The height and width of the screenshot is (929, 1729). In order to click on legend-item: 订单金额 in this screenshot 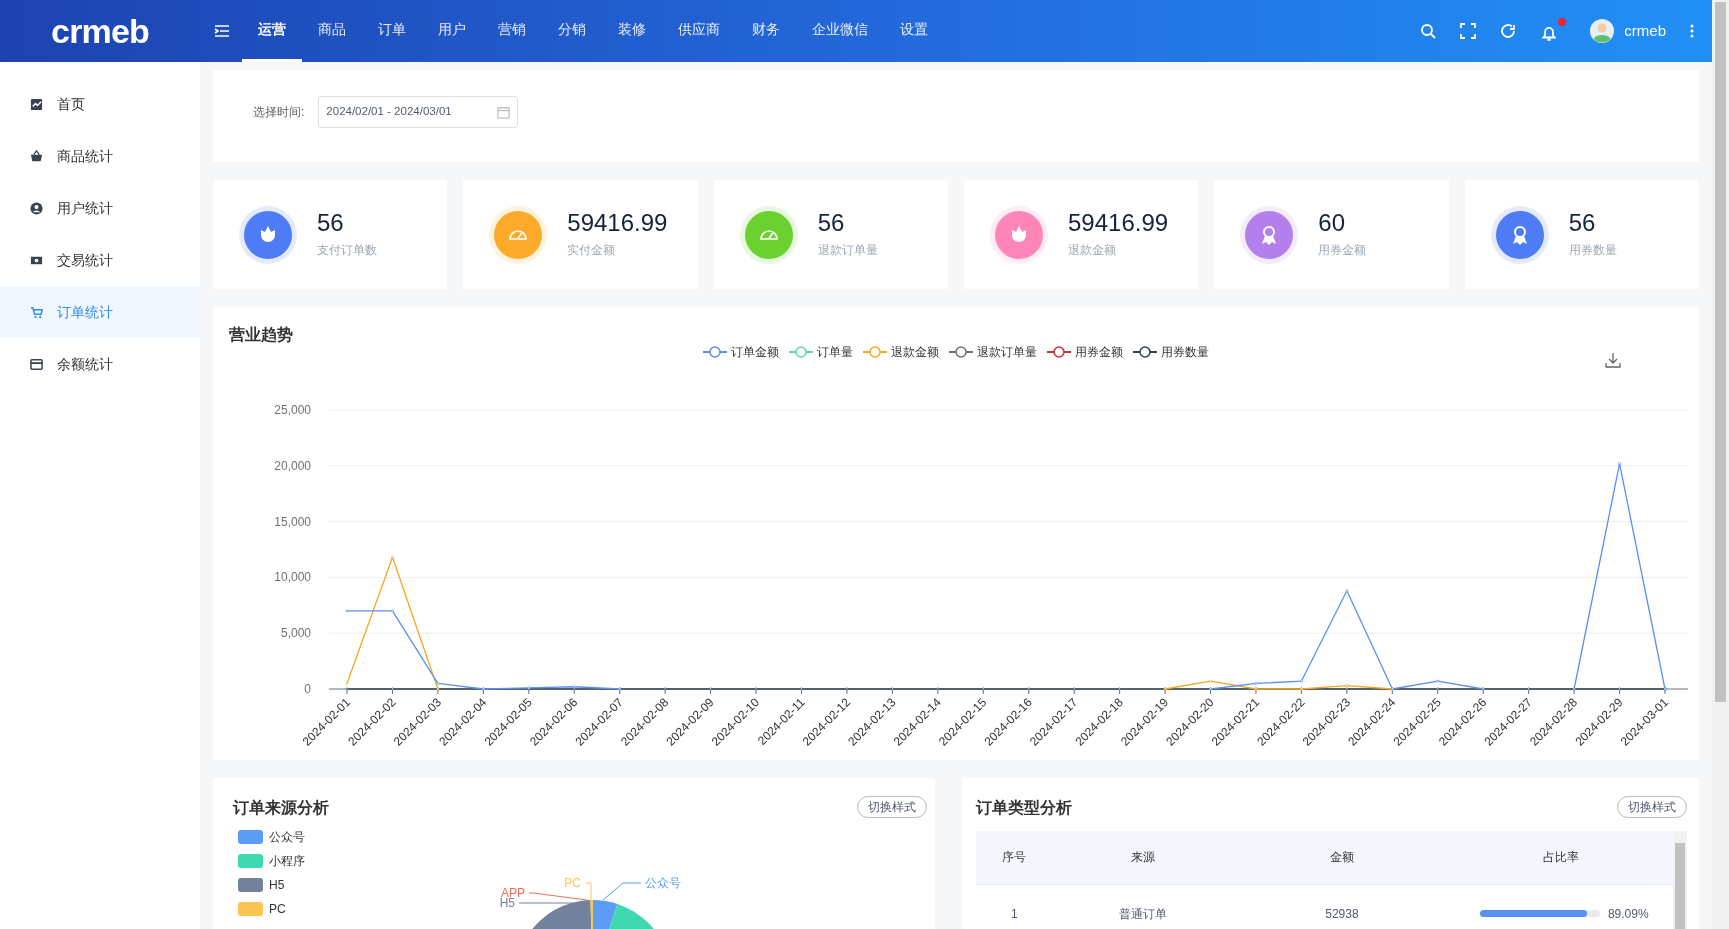, I will do `click(741, 352)`.